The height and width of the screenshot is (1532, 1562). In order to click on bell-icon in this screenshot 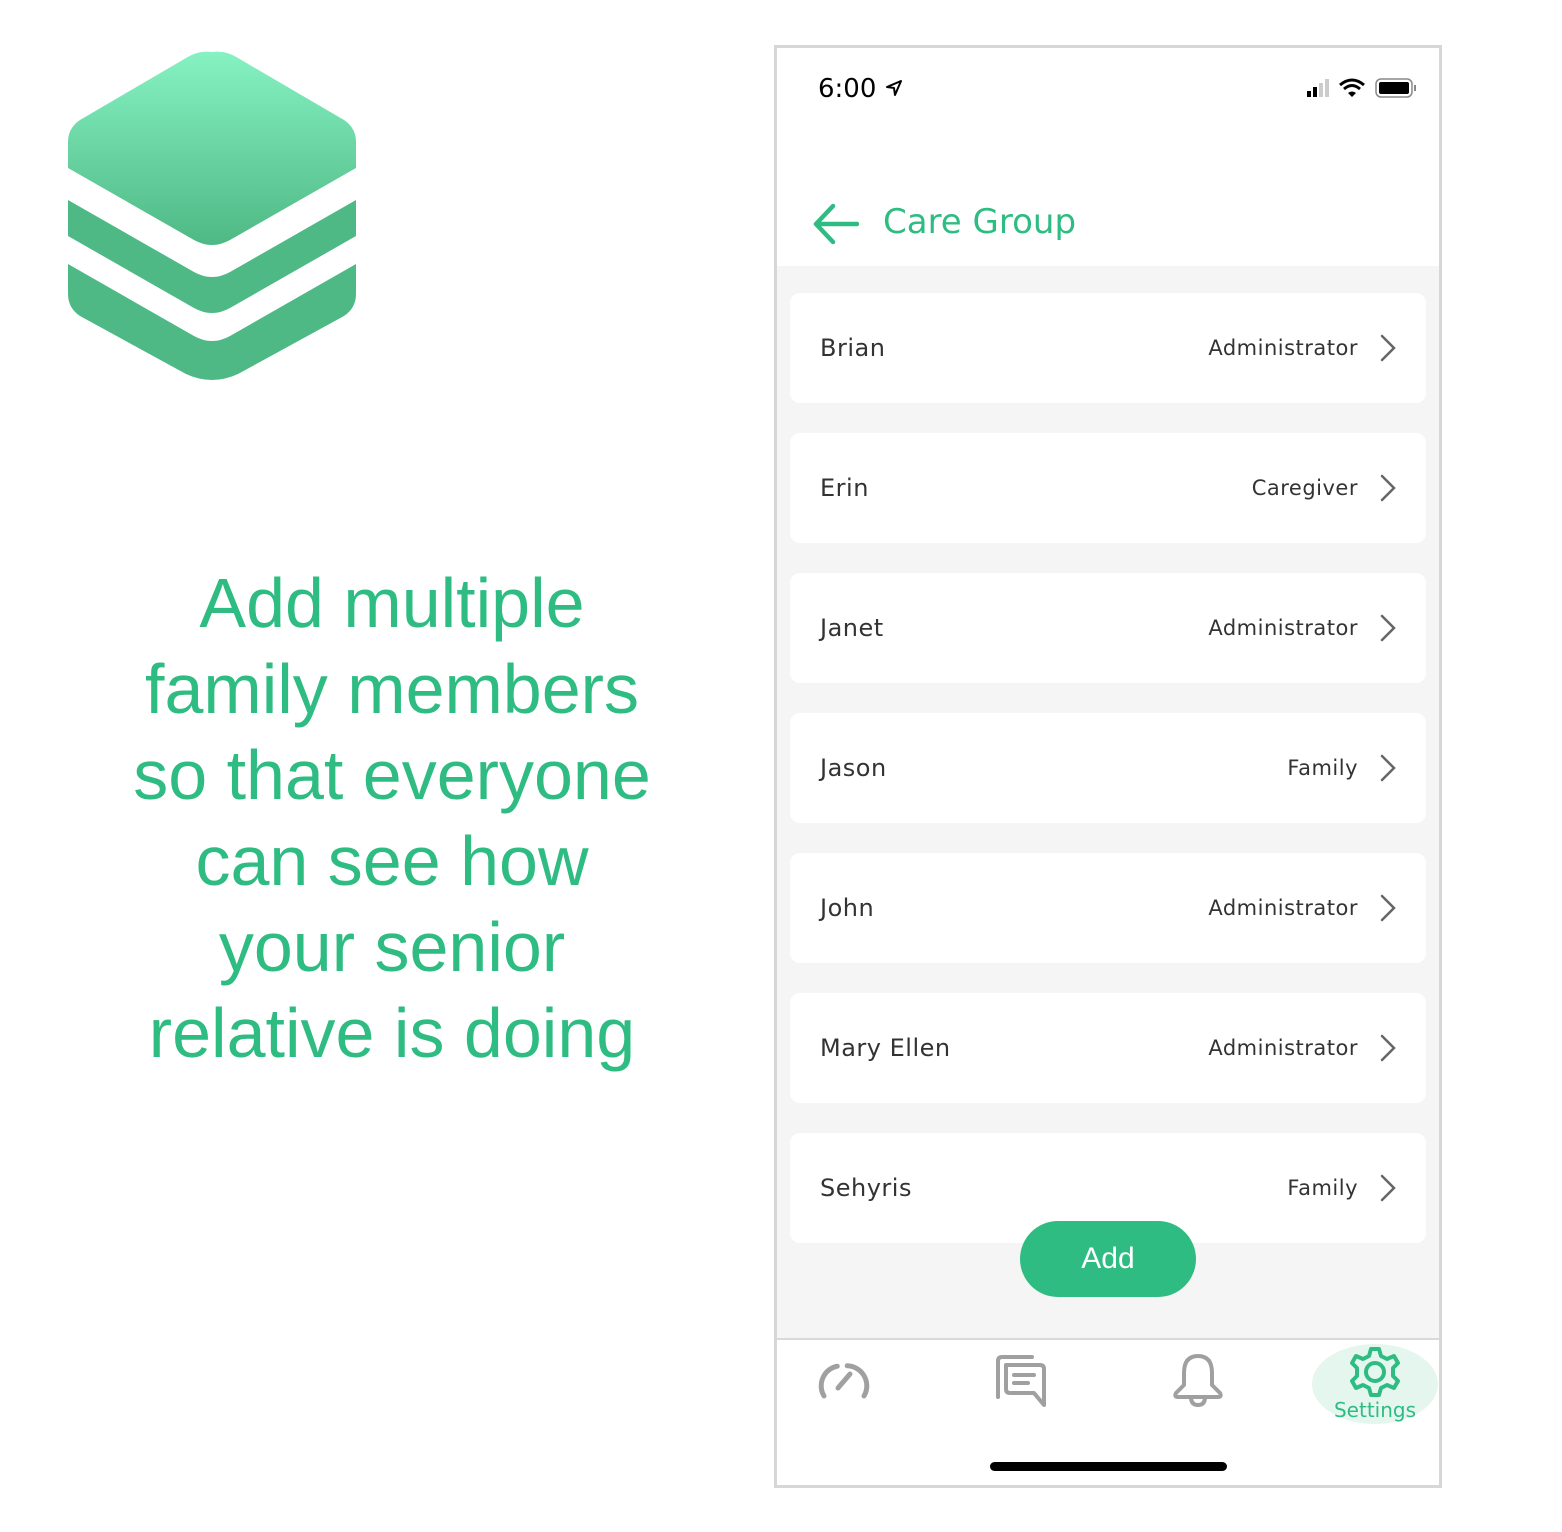, I will do `click(1198, 1380)`.